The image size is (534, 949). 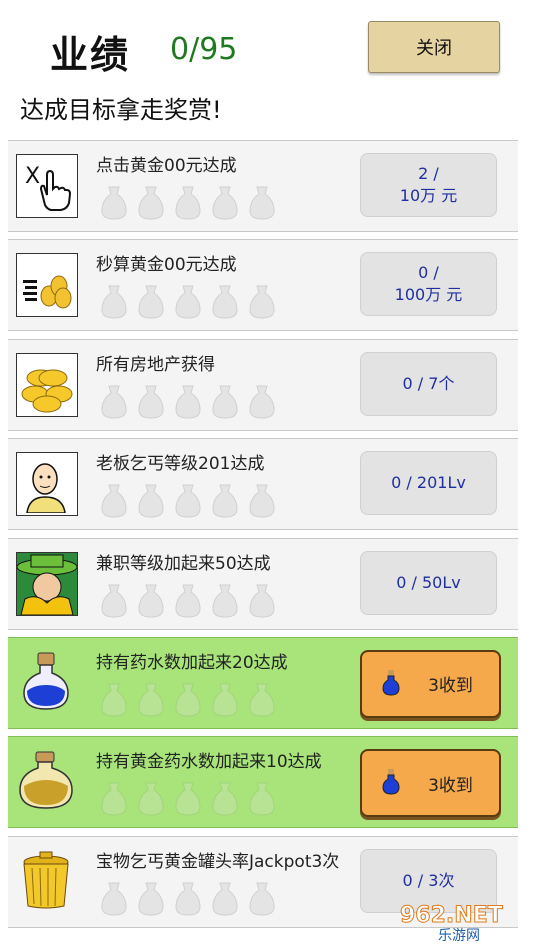 I want to click on close-button: 关闭, so click(x=434, y=47).